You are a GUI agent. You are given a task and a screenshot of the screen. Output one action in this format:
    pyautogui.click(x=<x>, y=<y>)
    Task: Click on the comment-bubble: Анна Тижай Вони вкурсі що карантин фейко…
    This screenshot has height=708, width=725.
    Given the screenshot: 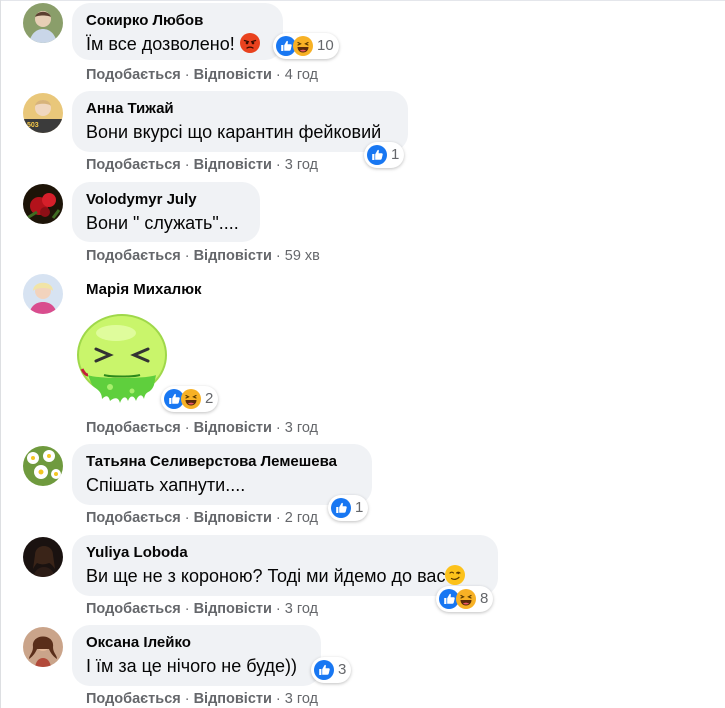 What is the action you would take?
    pyautogui.click(x=240, y=121)
    